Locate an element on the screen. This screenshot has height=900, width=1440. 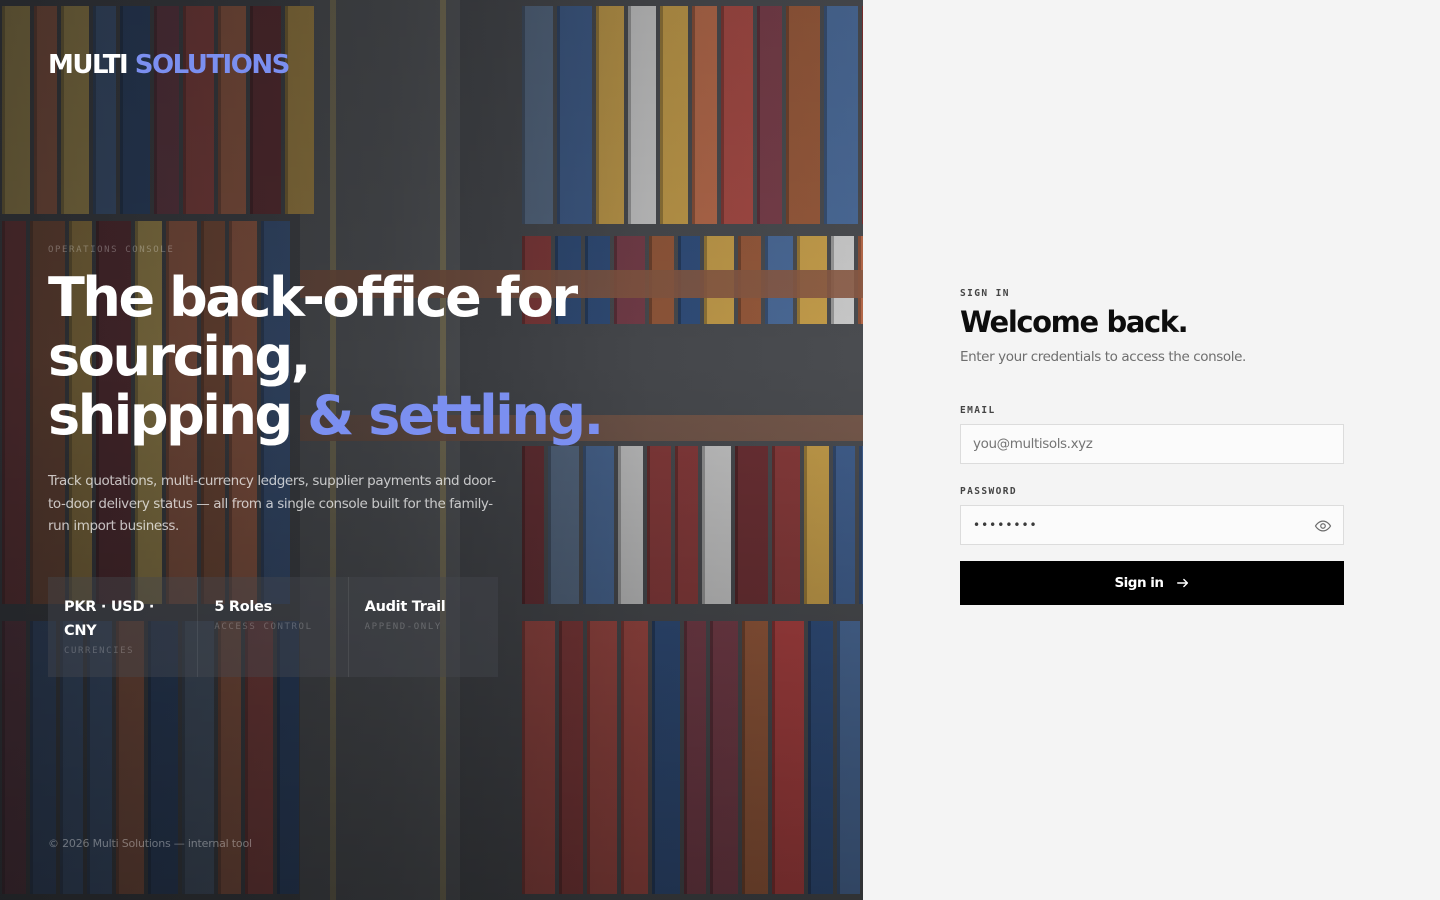
stat-roles: 5 Roles ACCESS CONTROL is located at coordinates (272, 627).